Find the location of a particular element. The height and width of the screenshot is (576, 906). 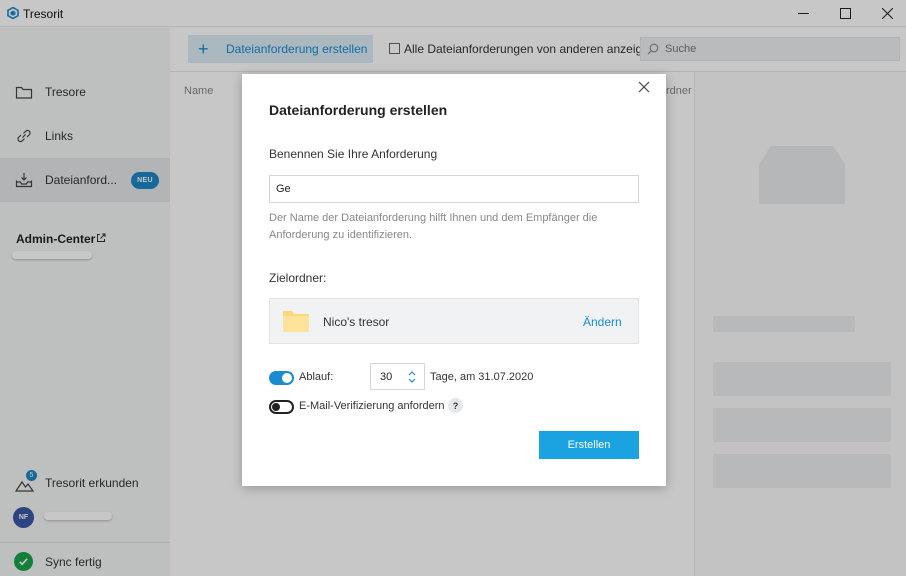

dialog-title: Dateianforderung erstellen is located at coordinates (358, 110).